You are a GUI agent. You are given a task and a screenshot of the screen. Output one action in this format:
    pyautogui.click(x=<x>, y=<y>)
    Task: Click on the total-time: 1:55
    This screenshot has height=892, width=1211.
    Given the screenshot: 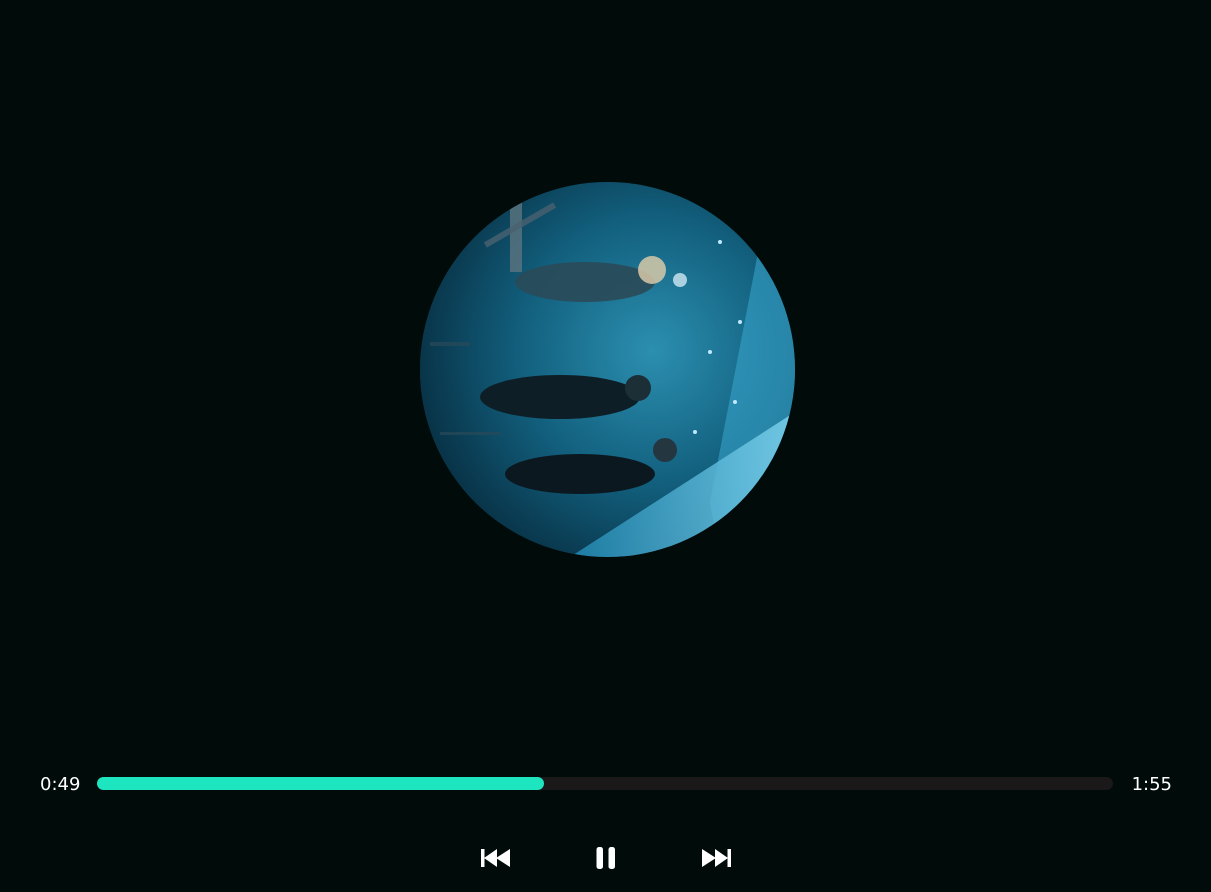 What is the action you would take?
    pyautogui.click(x=1151, y=784)
    